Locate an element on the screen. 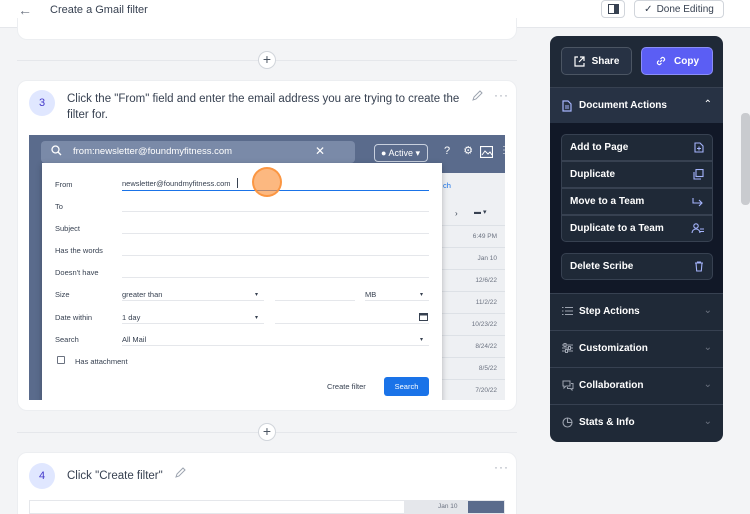 The width and height of the screenshot is (750, 514). mail-date: 6:49 PM is located at coordinates (484, 236).